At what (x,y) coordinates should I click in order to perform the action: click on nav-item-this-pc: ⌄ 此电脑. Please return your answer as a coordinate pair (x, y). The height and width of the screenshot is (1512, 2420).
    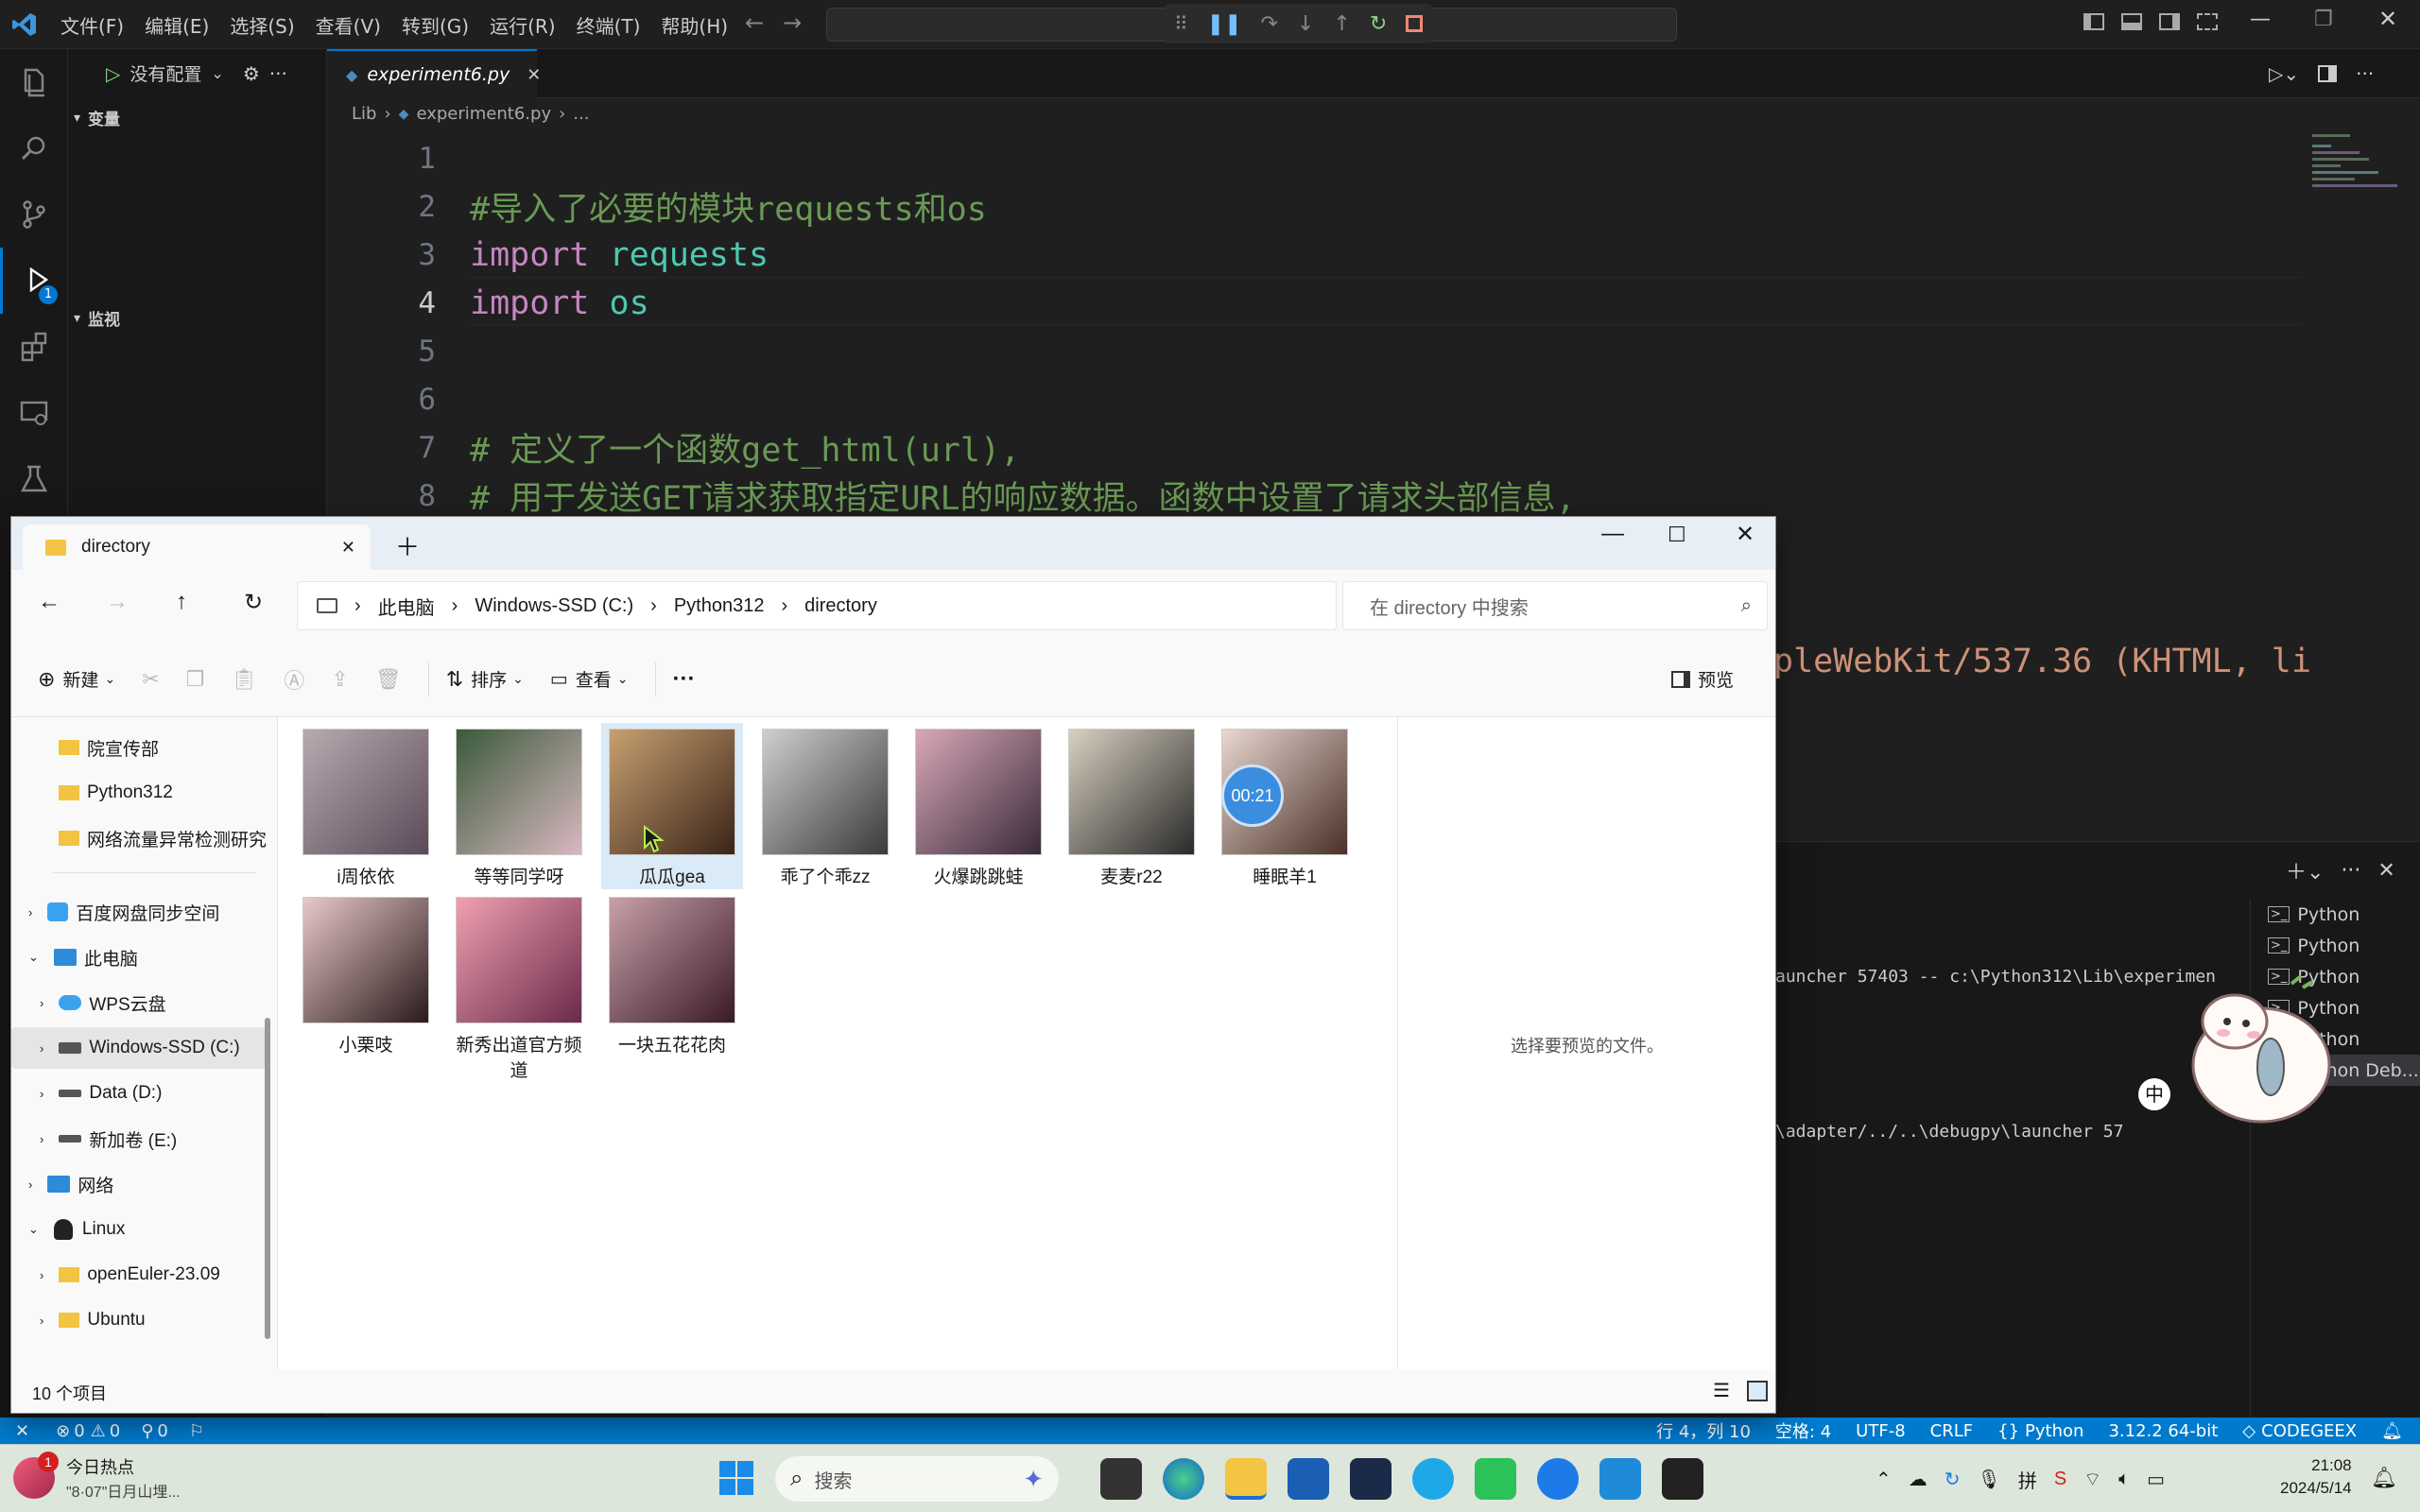
    Looking at the image, I should click on (139, 957).